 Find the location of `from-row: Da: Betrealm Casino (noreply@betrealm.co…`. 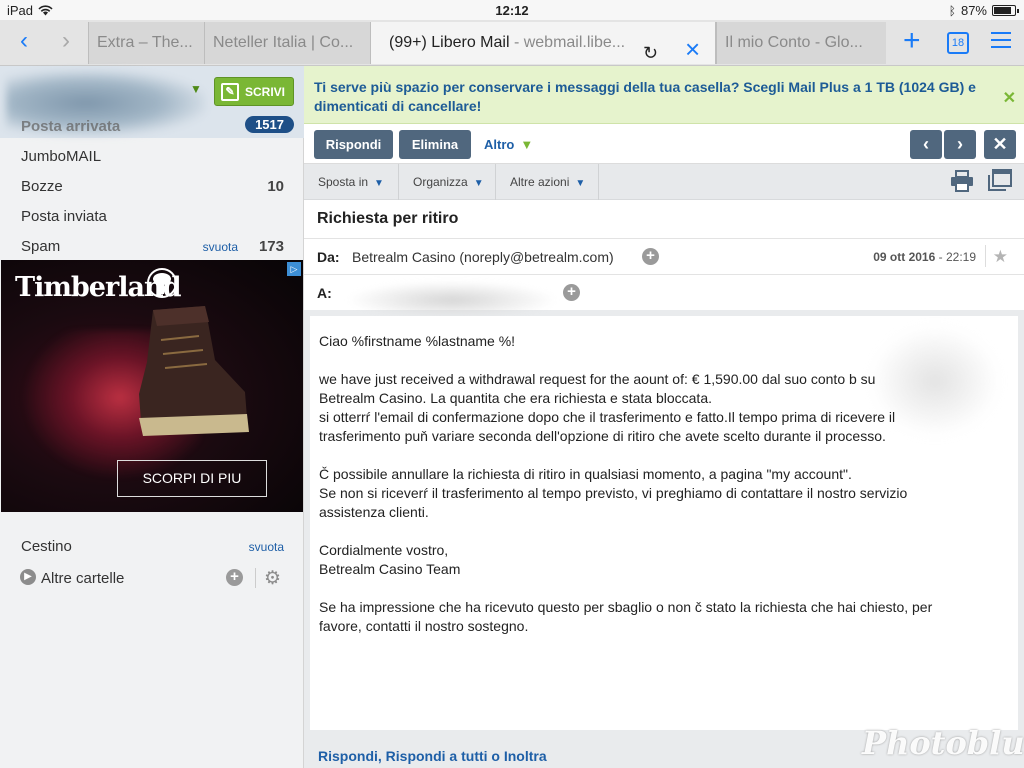

from-row: Da: Betrealm Casino (noreply@betrealm.co… is located at coordinates (664, 256).